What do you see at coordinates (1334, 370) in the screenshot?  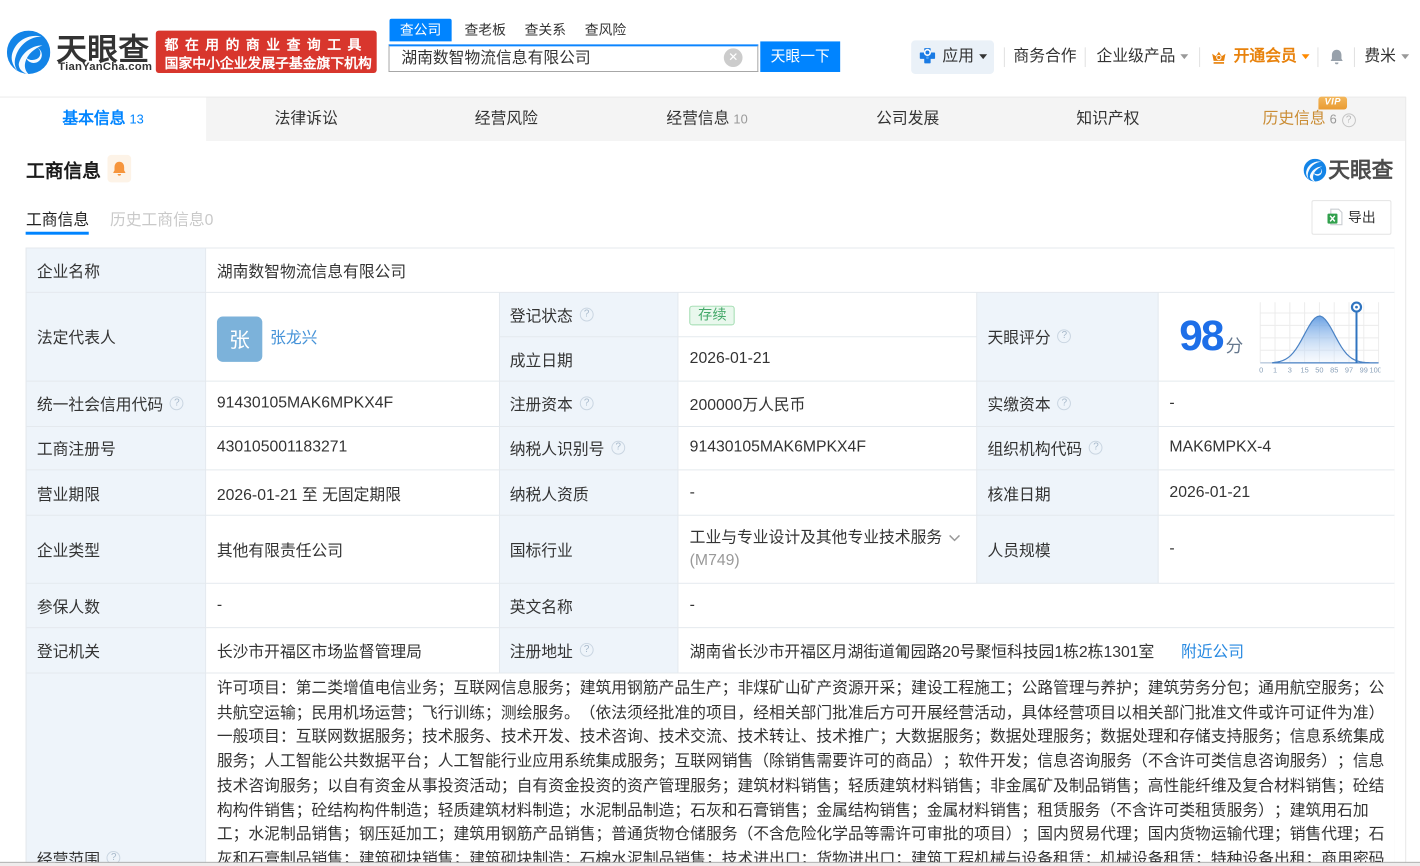 I see `svg-text: 85` at bounding box center [1334, 370].